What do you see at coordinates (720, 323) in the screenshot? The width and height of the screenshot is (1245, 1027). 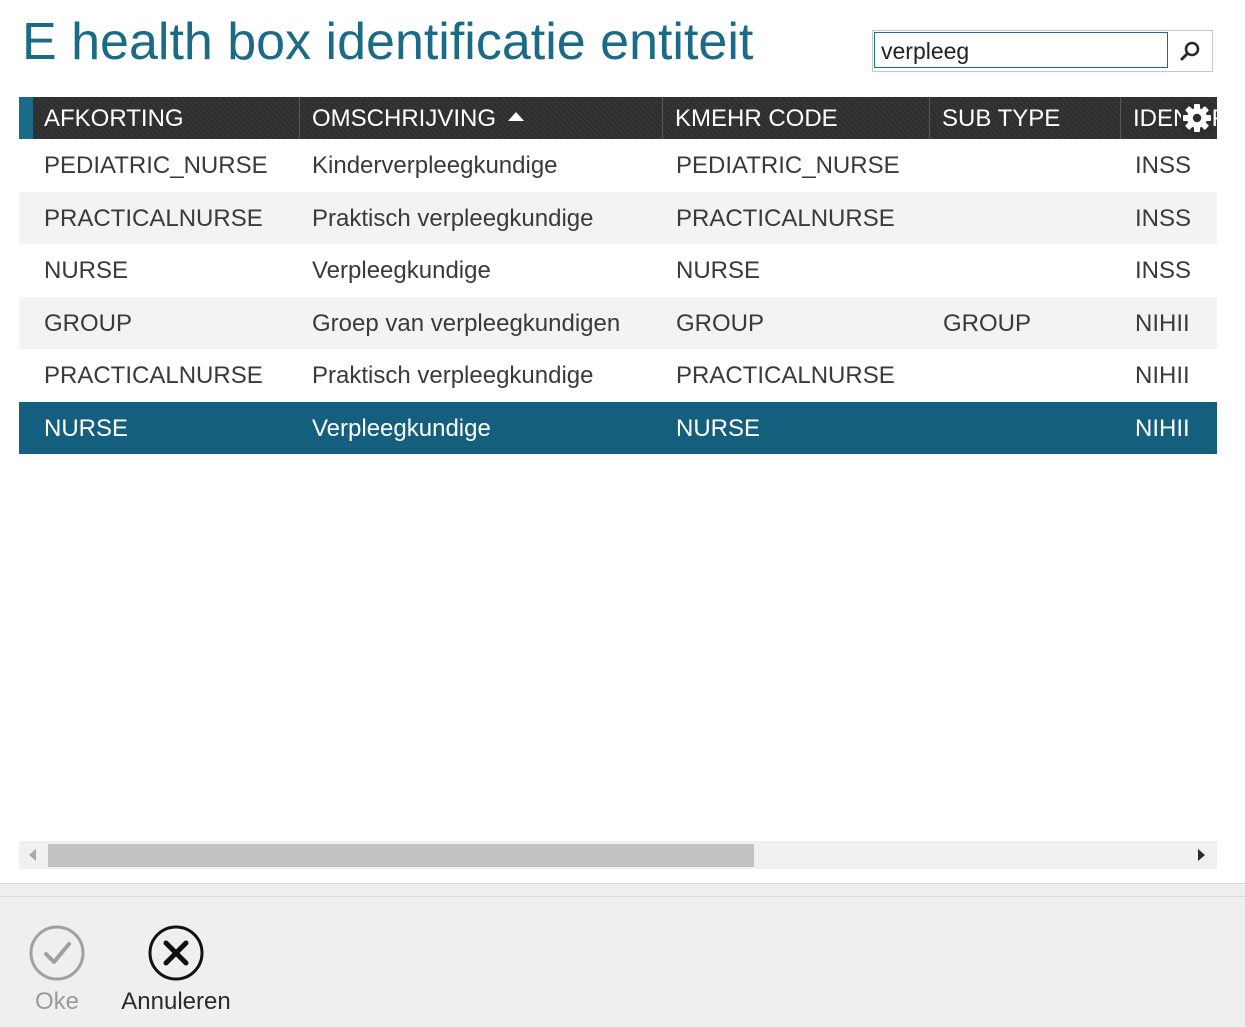 I see `cell-kmehr-code: GROUP` at bounding box center [720, 323].